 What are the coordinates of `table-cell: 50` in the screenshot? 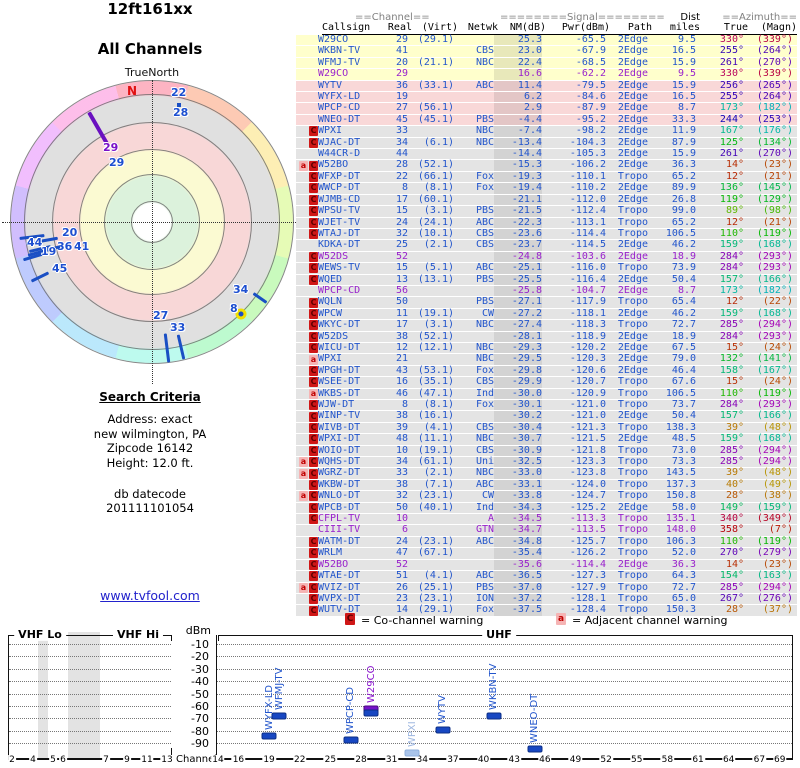 It's located at (401, 507).